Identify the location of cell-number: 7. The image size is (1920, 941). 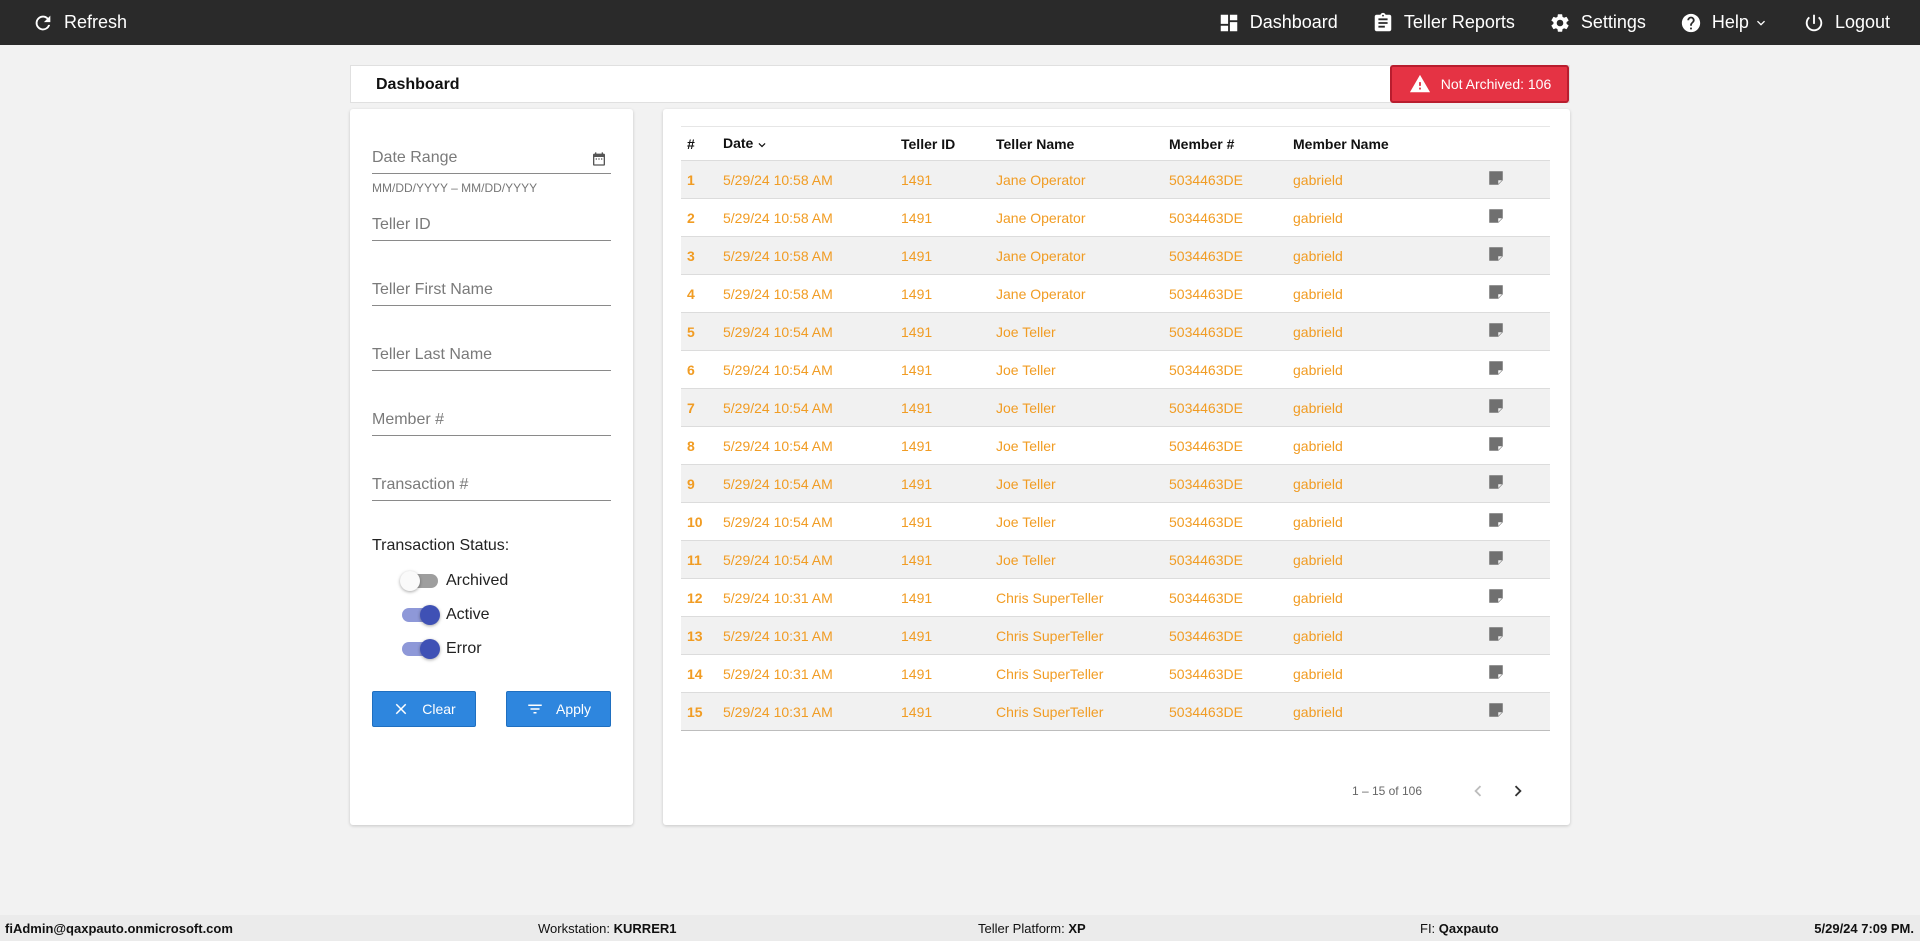
(699, 408).